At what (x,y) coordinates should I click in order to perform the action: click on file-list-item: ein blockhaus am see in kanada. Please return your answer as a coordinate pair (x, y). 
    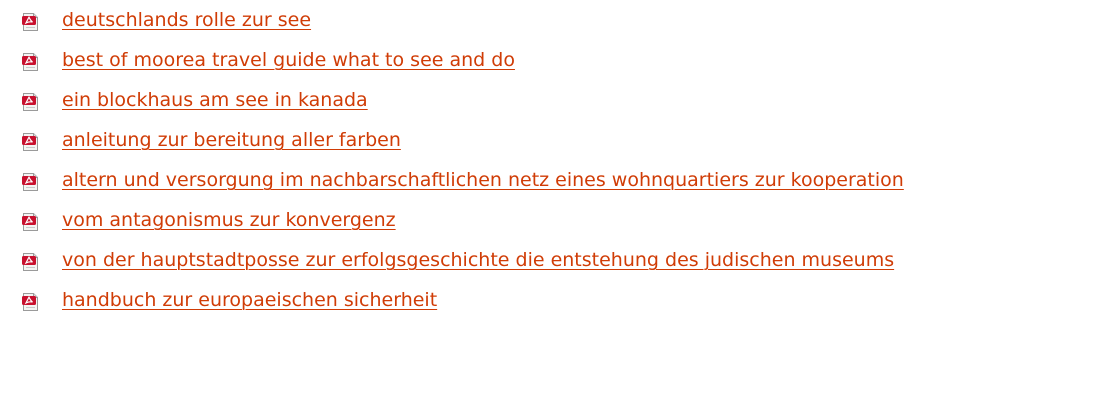
    Looking at the image, I should click on (550, 110).